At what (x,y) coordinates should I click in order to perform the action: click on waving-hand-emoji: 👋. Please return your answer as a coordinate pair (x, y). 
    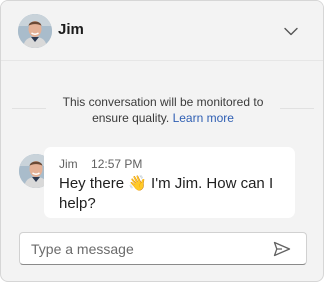
    Looking at the image, I should click on (137, 183).